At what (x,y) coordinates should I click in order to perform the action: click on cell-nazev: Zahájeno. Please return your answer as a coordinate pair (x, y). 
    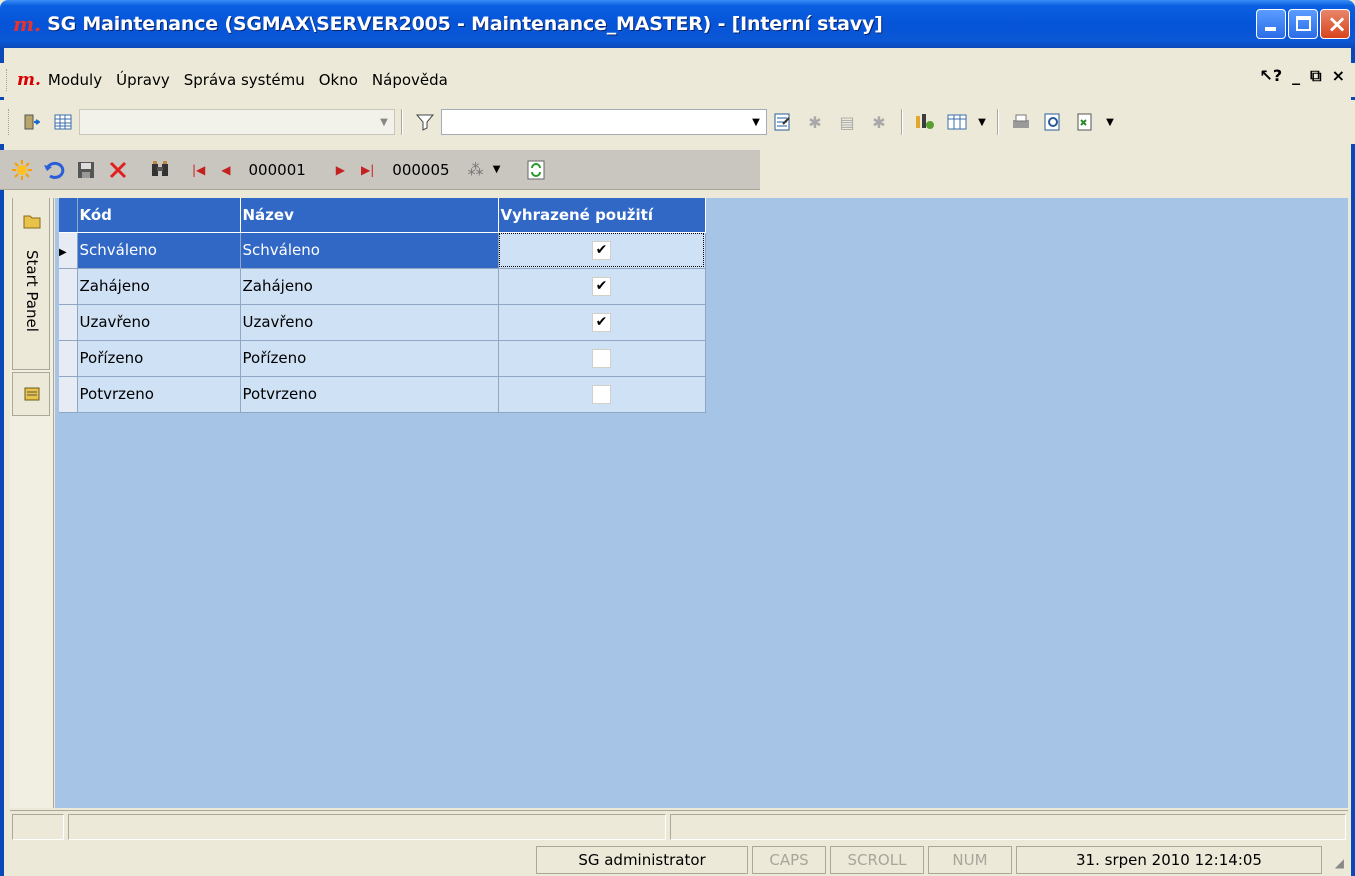
    Looking at the image, I should click on (369, 286).